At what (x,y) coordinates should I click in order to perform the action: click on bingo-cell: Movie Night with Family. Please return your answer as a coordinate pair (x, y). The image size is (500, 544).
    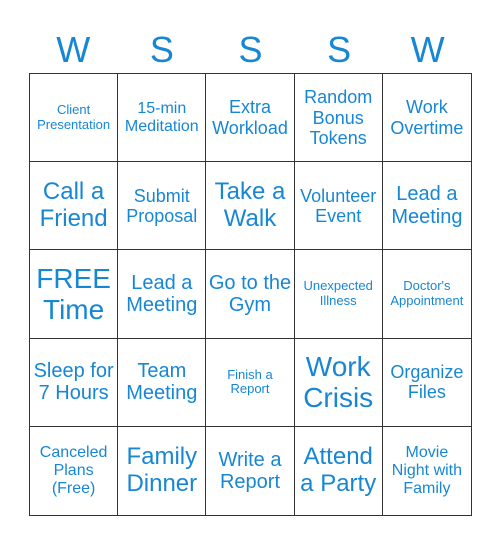
    Looking at the image, I should click on (427, 471).